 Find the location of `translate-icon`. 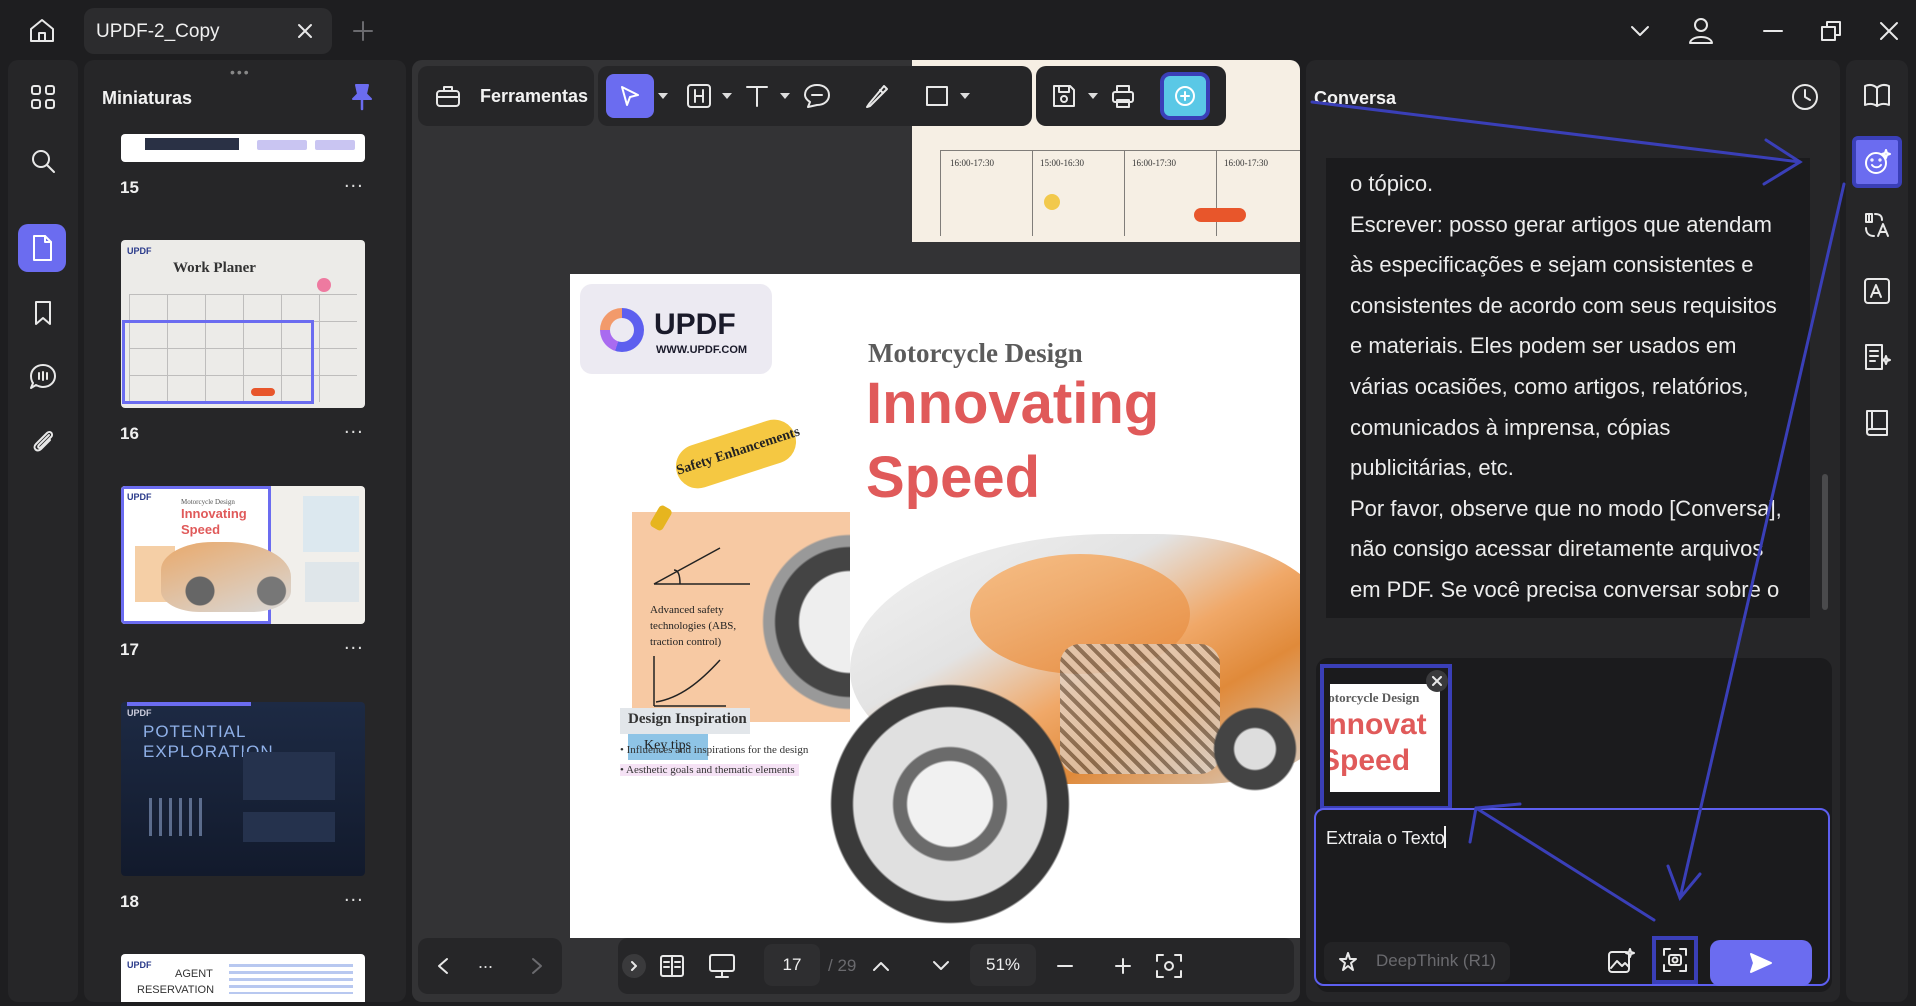

translate-icon is located at coordinates (1877, 225).